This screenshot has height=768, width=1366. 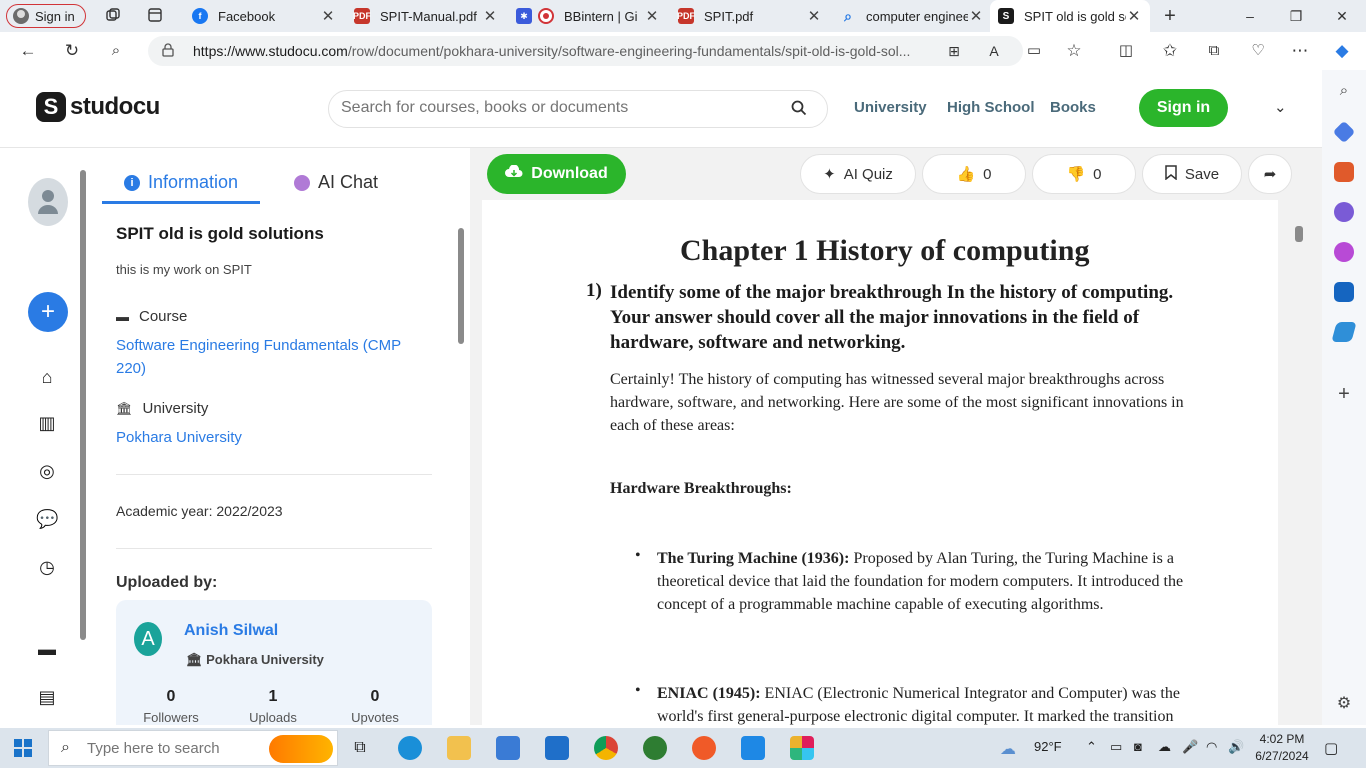 I want to click on info-panel-scrollbar, so click(x=461, y=286).